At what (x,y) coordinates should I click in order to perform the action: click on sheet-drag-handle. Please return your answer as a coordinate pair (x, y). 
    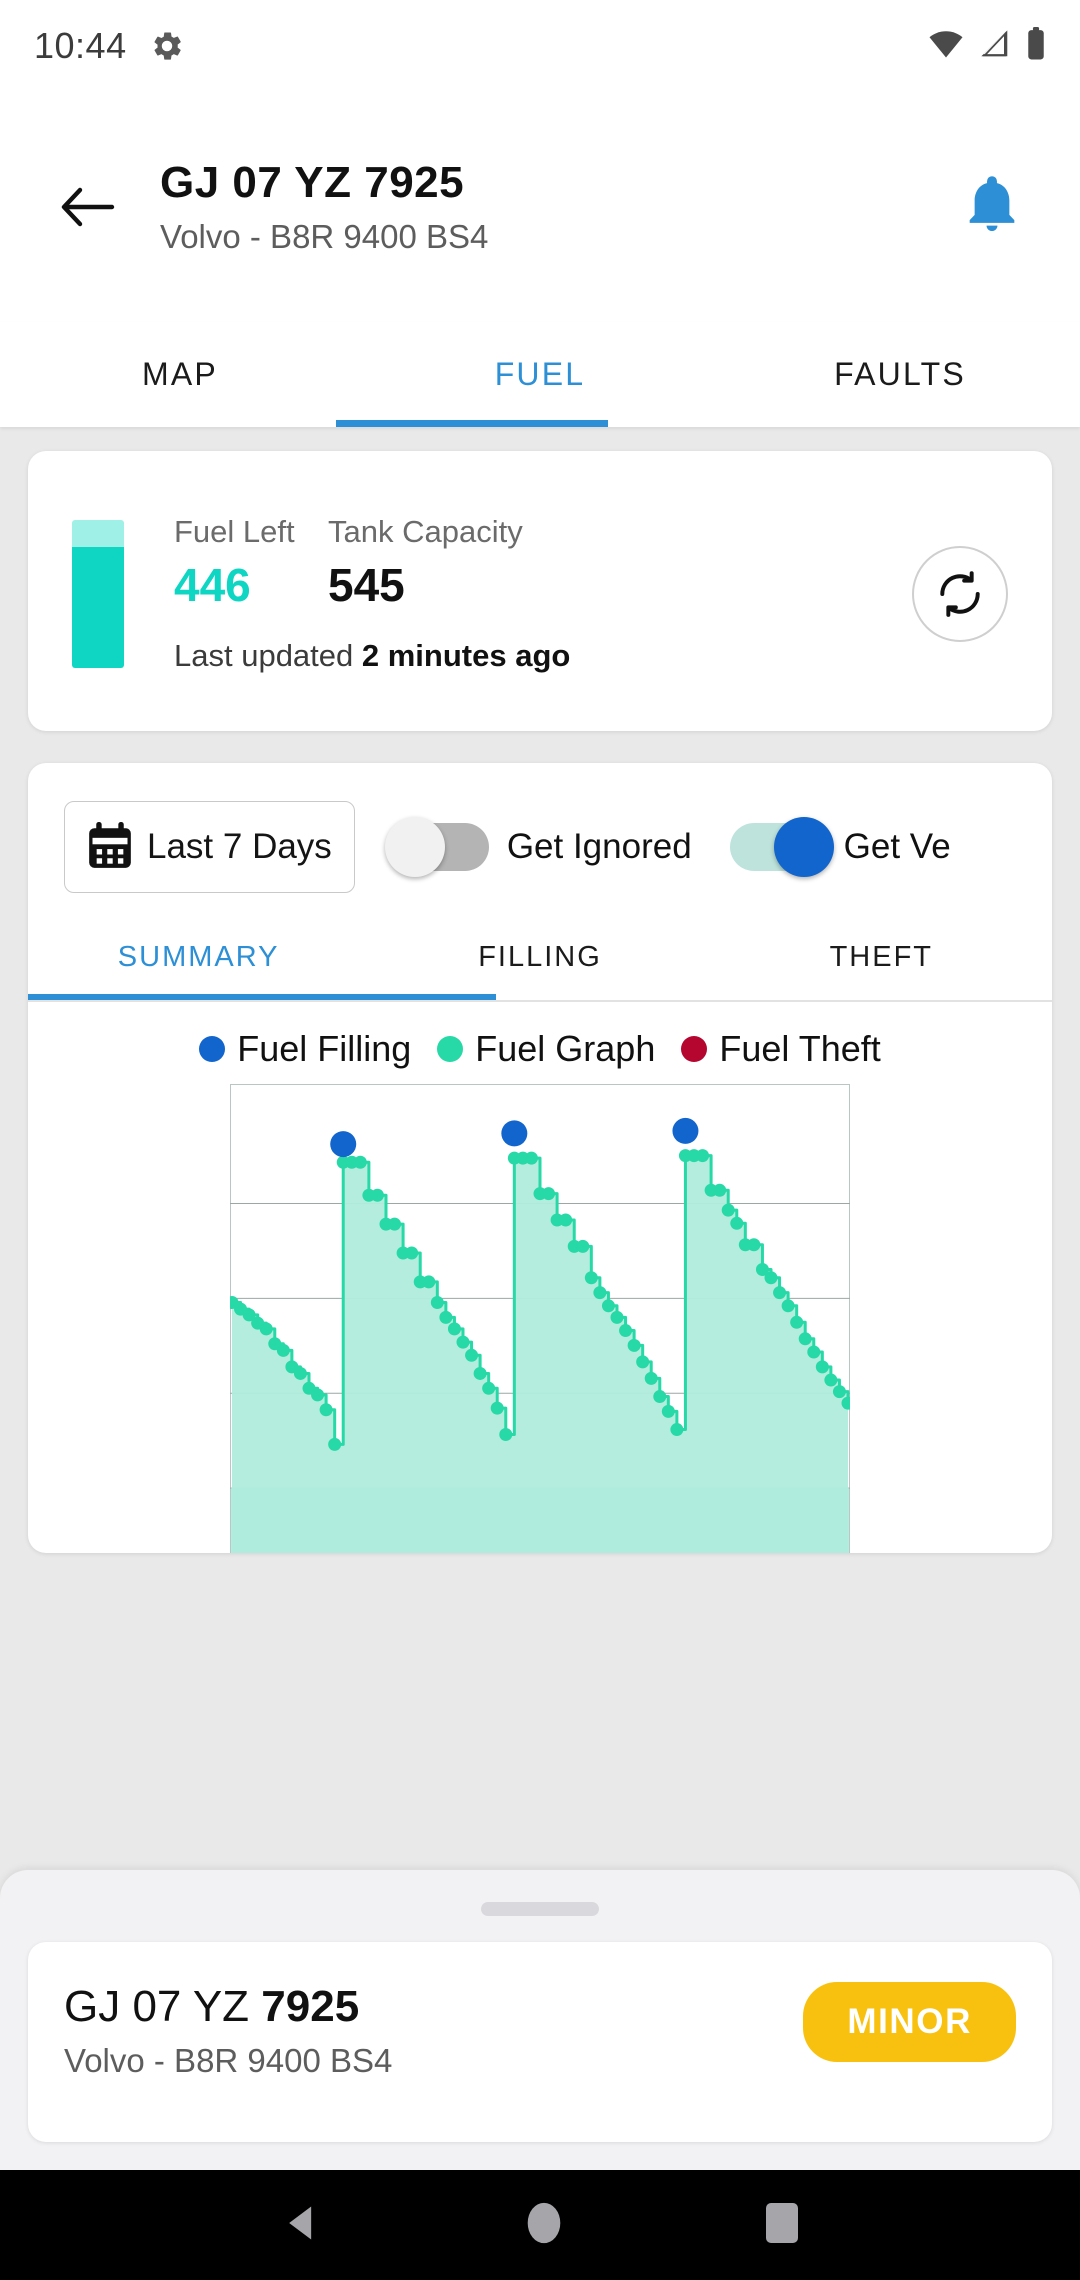
    Looking at the image, I should click on (540, 1909).